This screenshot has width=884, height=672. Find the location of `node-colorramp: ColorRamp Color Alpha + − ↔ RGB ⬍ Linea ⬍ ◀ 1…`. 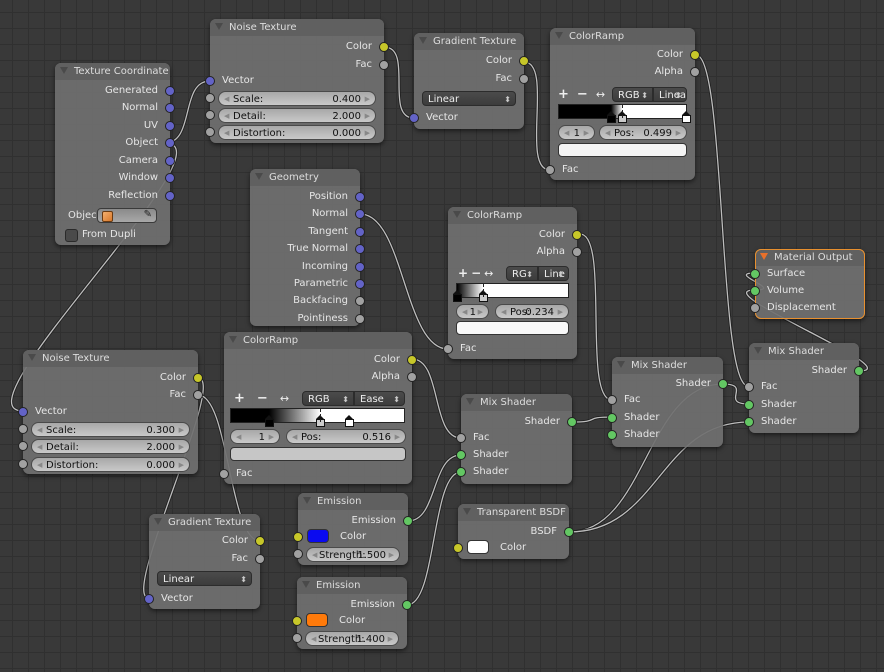

node-colorramp: ColorRamp Color Alpha + − ↔ RGB ⬍ Linea ⬍ ◀ 1… is located at coordinates (622, 104).